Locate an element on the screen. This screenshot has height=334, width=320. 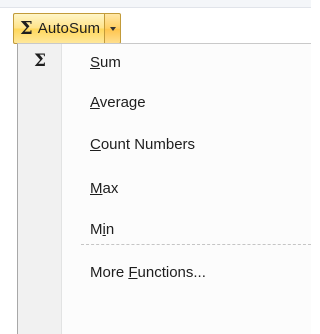
access-key: F is located at coordinates (133, 272).